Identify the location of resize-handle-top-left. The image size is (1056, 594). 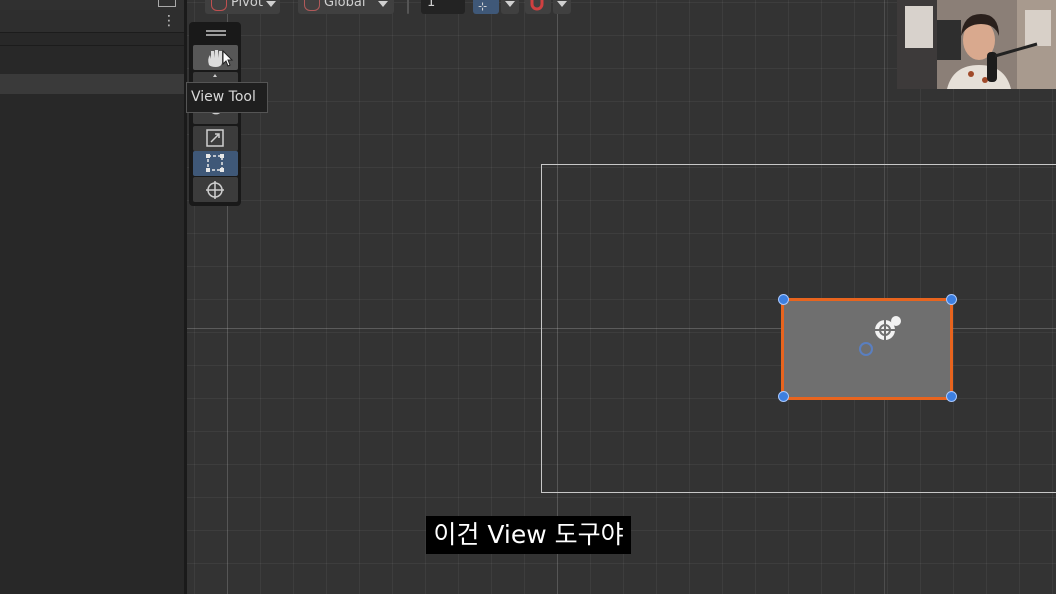
(783, 299).